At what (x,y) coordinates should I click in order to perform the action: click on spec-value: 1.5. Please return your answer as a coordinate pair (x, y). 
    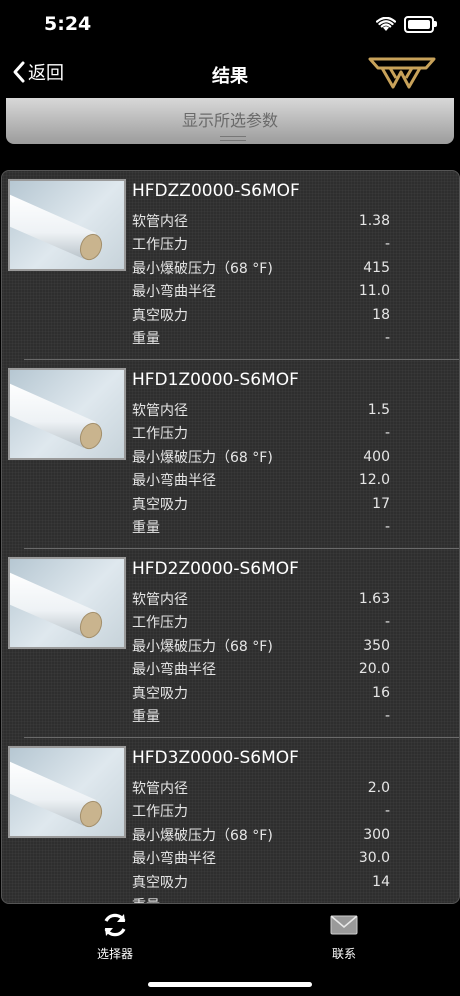
    Looking at the image, I should click on (378, 410).